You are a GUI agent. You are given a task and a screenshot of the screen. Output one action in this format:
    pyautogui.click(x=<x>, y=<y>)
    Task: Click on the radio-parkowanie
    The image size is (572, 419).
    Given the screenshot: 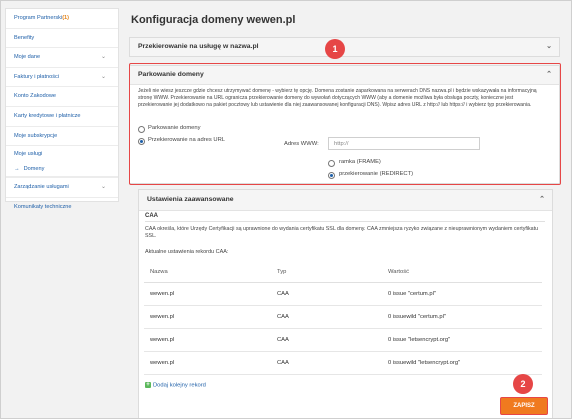 What is the action you would take?
    pyautogui.click(x=141, y=129)
    